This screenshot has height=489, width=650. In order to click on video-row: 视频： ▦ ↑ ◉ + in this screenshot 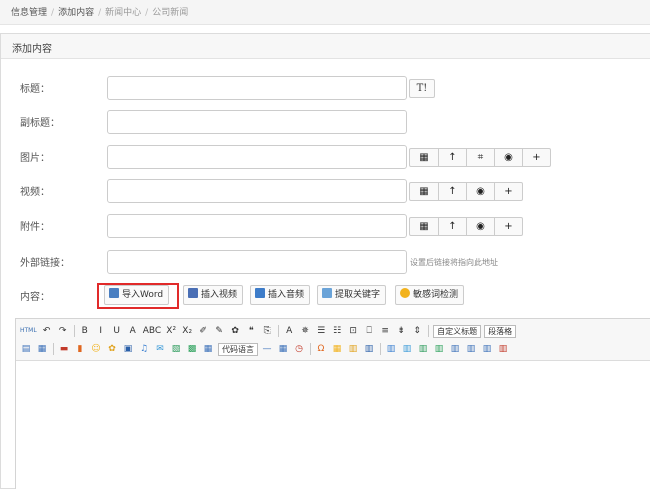, I will do `click(325, 191)`.